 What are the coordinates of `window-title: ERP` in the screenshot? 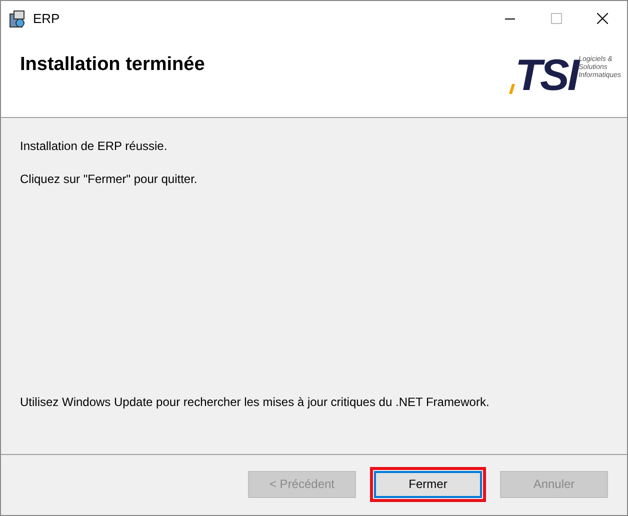 It's located at (46, 19).